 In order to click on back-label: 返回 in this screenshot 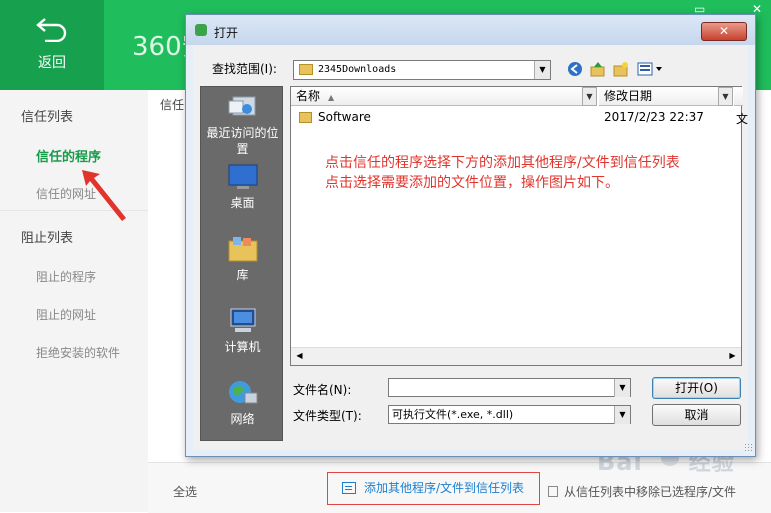, I will do `click(52, 63)`.